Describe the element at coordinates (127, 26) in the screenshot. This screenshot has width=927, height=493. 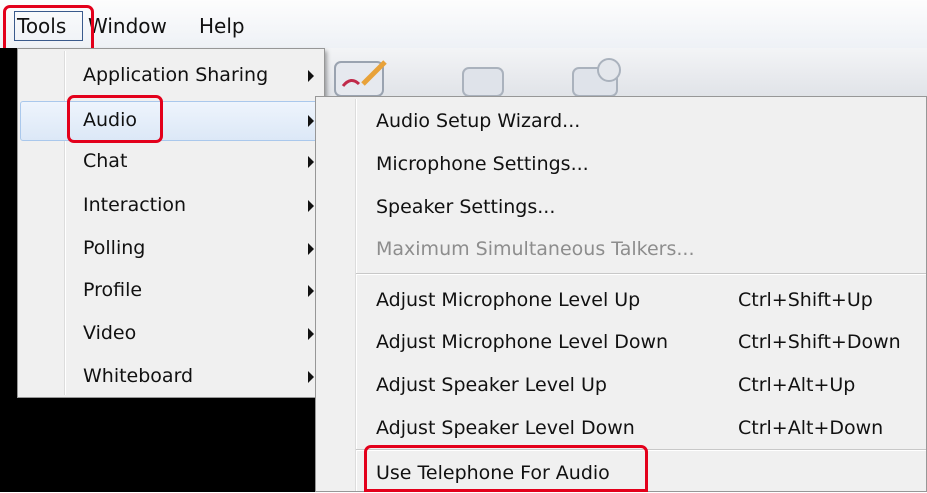
I see `menu-window: Window` at that location.